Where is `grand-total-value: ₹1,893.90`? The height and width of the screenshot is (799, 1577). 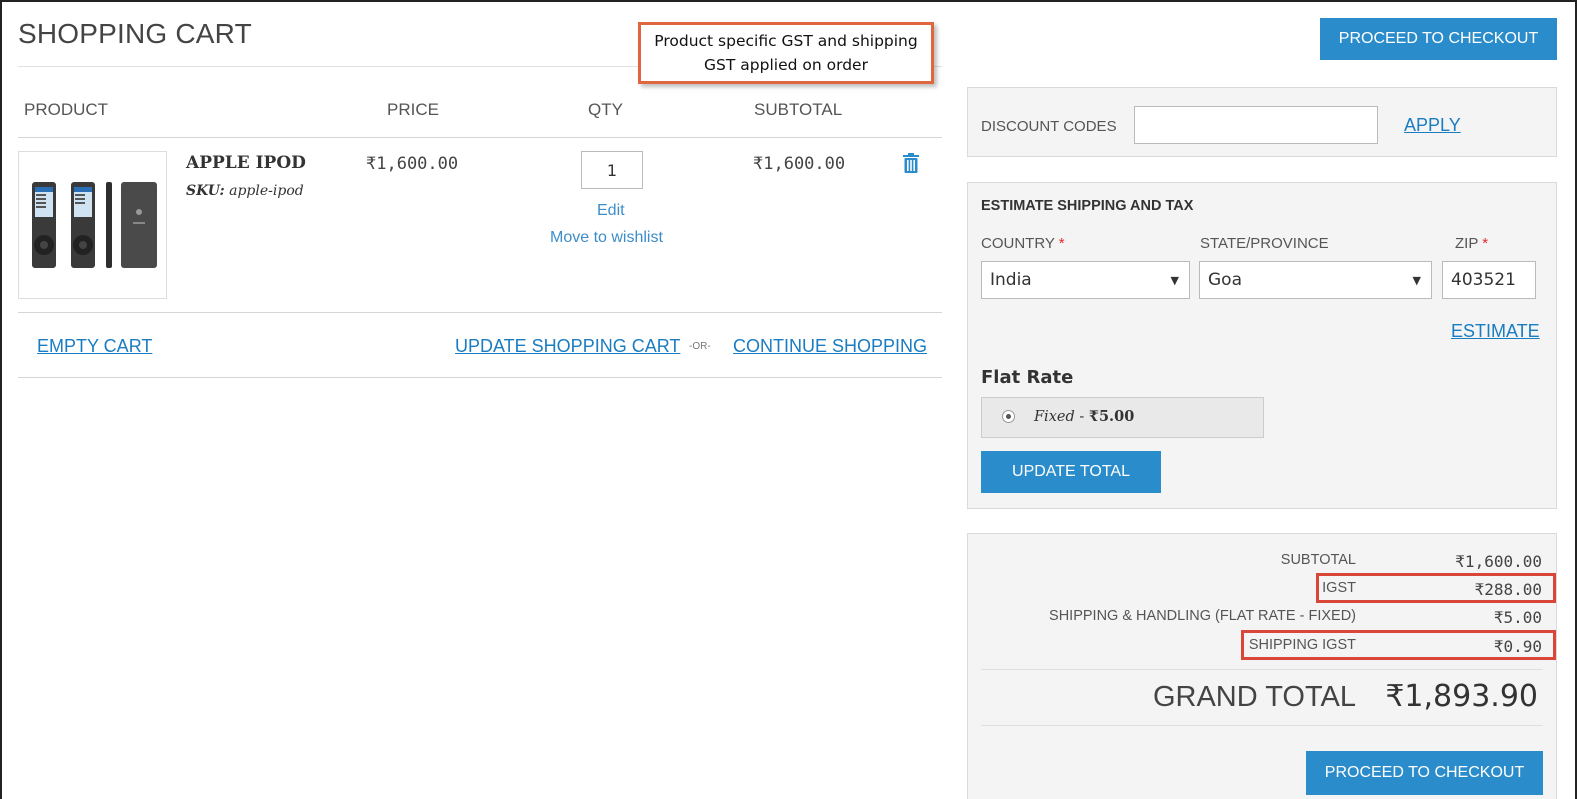
grand-total-value: ₹1,893.90 is located at coordinates (1461, 696).